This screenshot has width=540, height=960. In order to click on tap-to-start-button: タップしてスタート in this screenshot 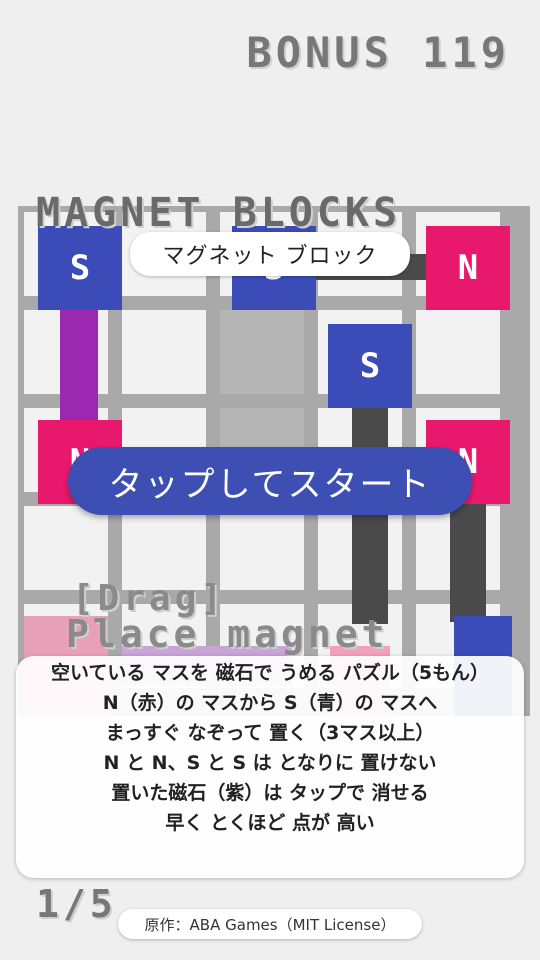, I will do `click(270, 481)`.